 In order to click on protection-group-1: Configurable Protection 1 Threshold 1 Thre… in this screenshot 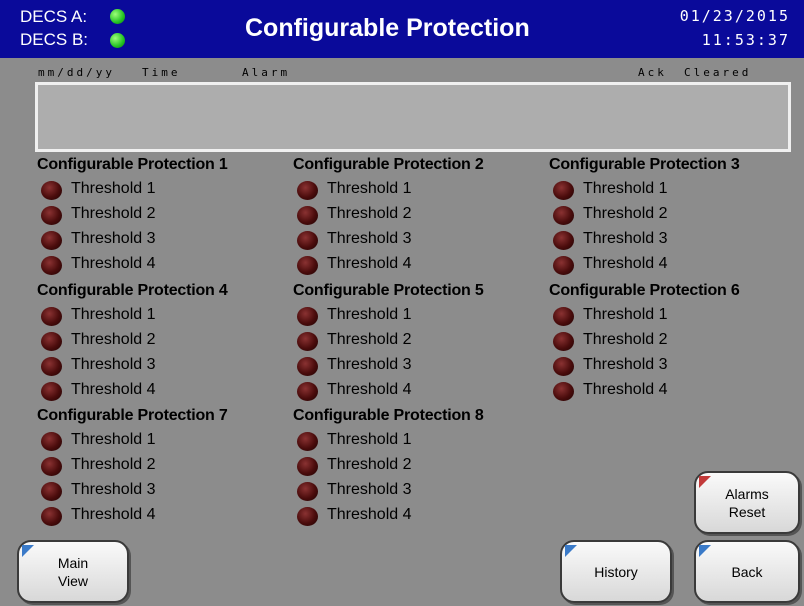, I will do `click(167, 217)`.